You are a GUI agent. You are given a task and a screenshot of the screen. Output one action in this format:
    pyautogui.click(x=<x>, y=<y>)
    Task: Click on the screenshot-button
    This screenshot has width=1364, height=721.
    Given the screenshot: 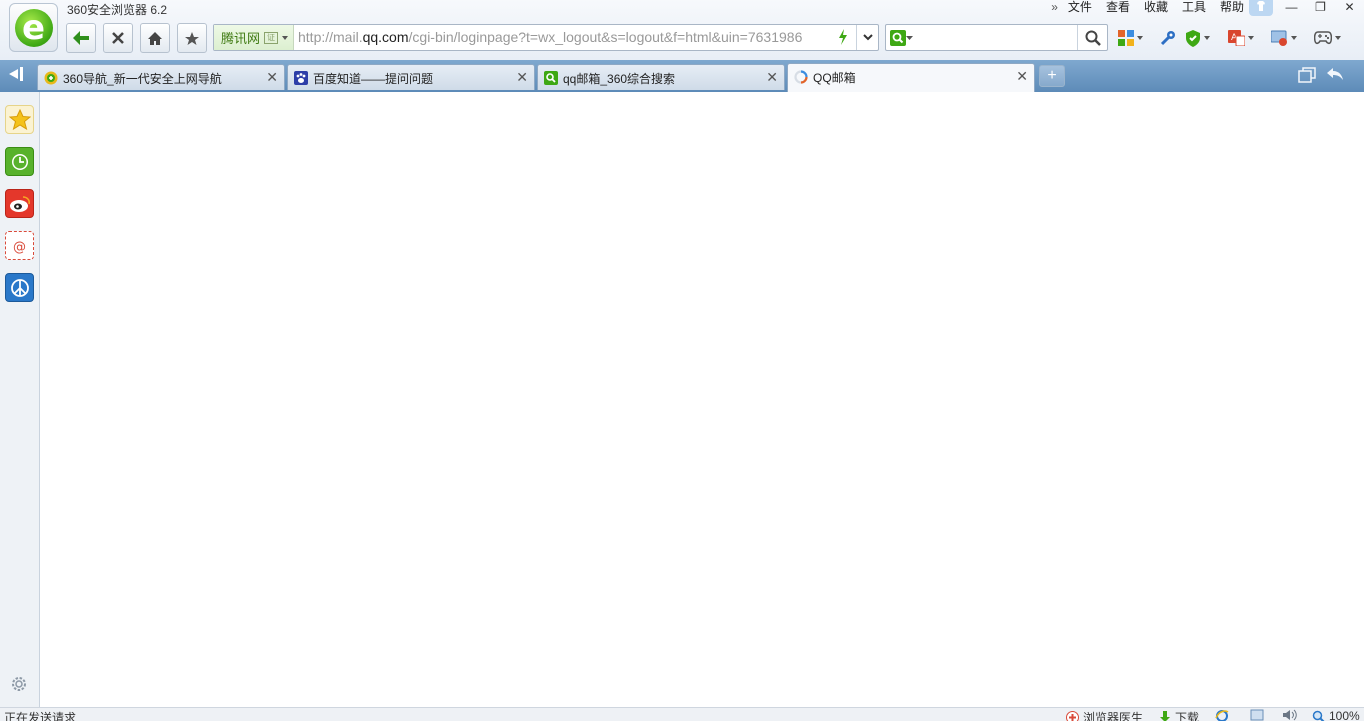 What is the action you would take?
    pyautogui.click(x=1284, y=38)
    